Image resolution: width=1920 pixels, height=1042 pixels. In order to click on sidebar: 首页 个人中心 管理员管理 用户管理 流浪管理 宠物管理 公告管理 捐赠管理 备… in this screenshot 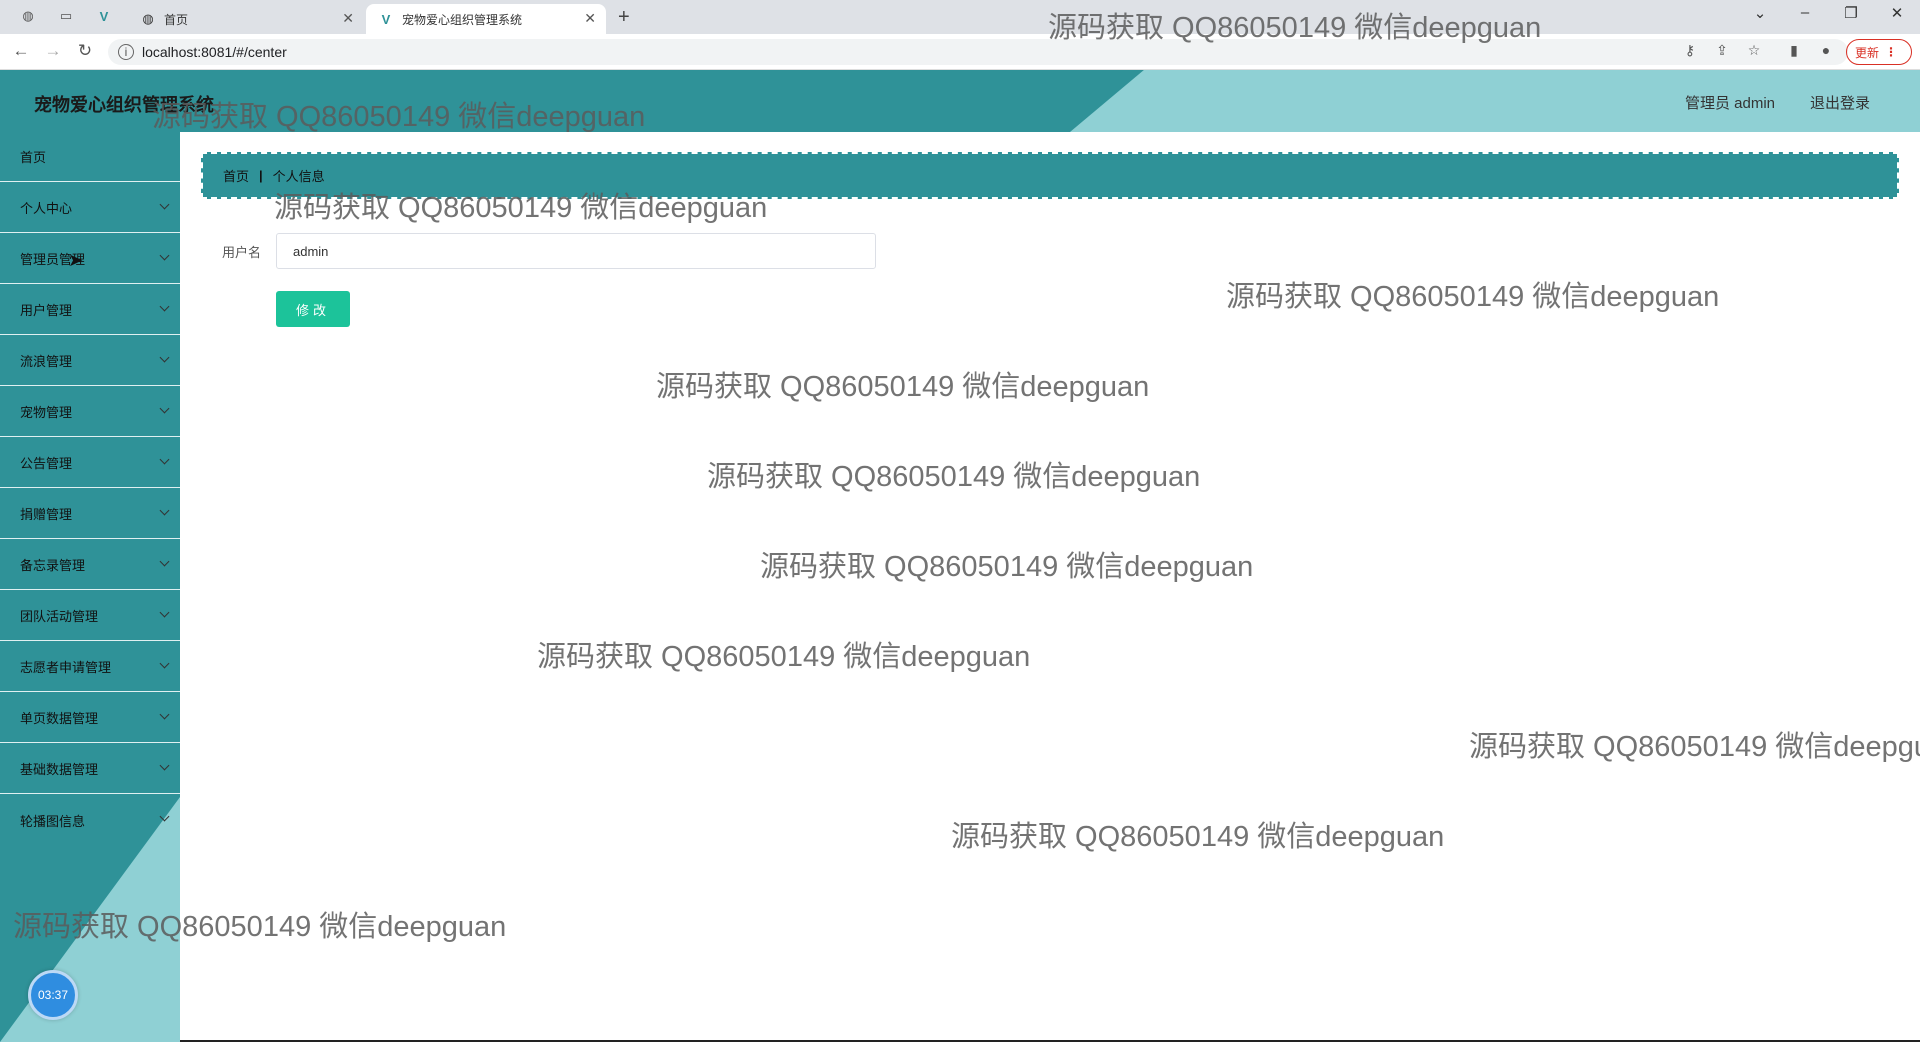, I will do `click(90, 587)`.